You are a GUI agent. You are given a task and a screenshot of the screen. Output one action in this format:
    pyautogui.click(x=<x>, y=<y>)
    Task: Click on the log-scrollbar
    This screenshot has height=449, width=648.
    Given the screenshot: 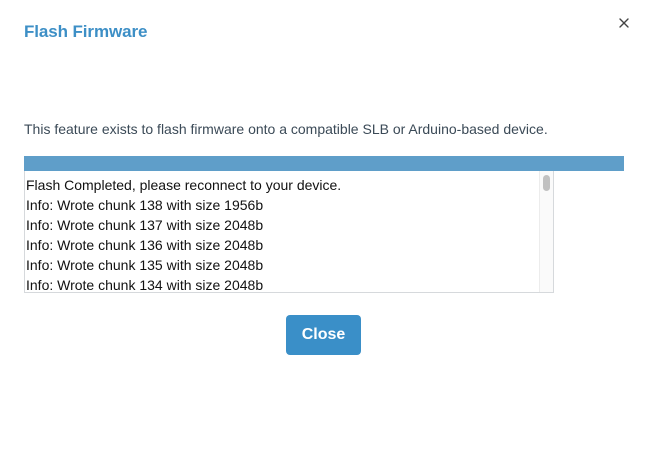 What is the action you would take?
    pyautogui.click(x=546, y=231)
    